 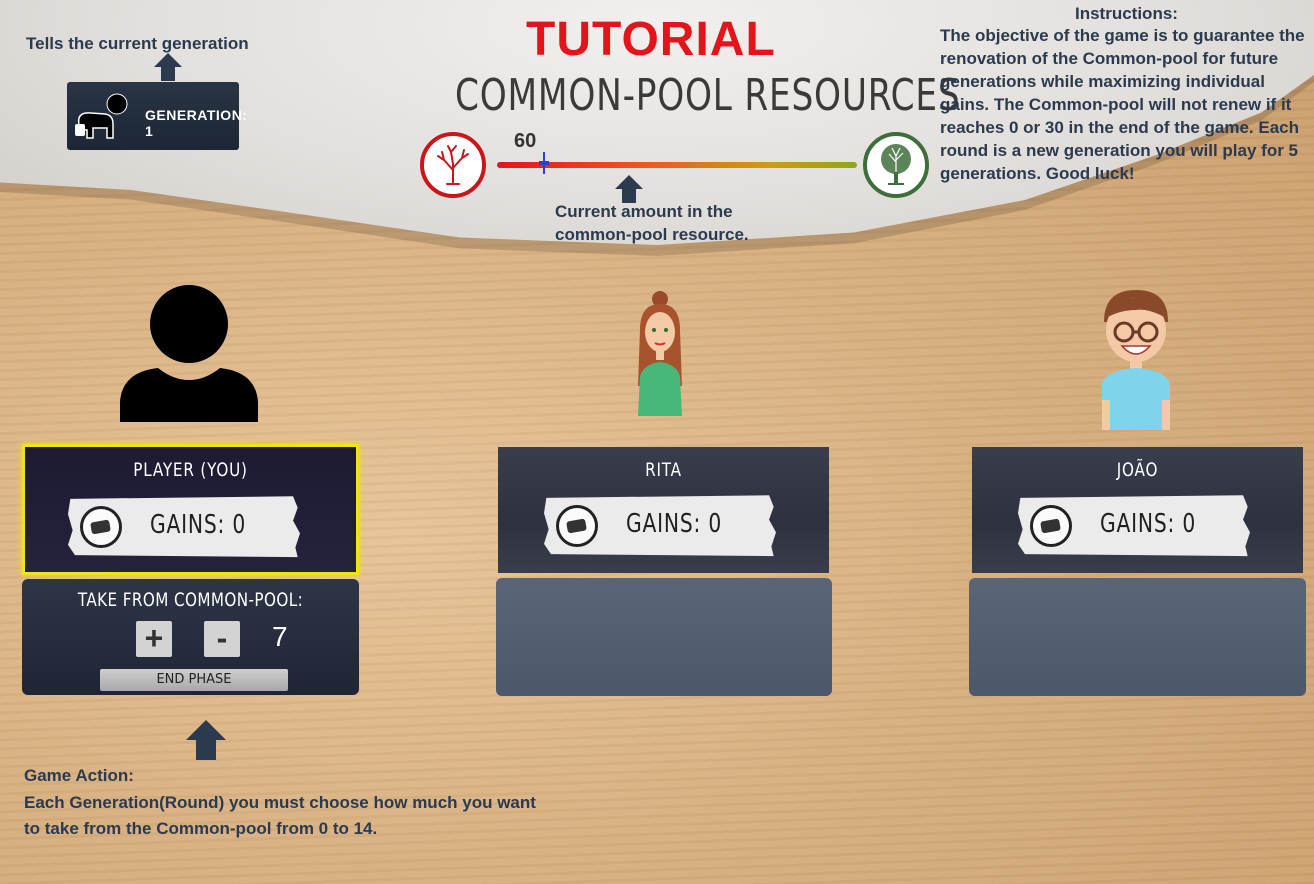 I want to click on silhouette-avatar, so click(x=189, y=353).